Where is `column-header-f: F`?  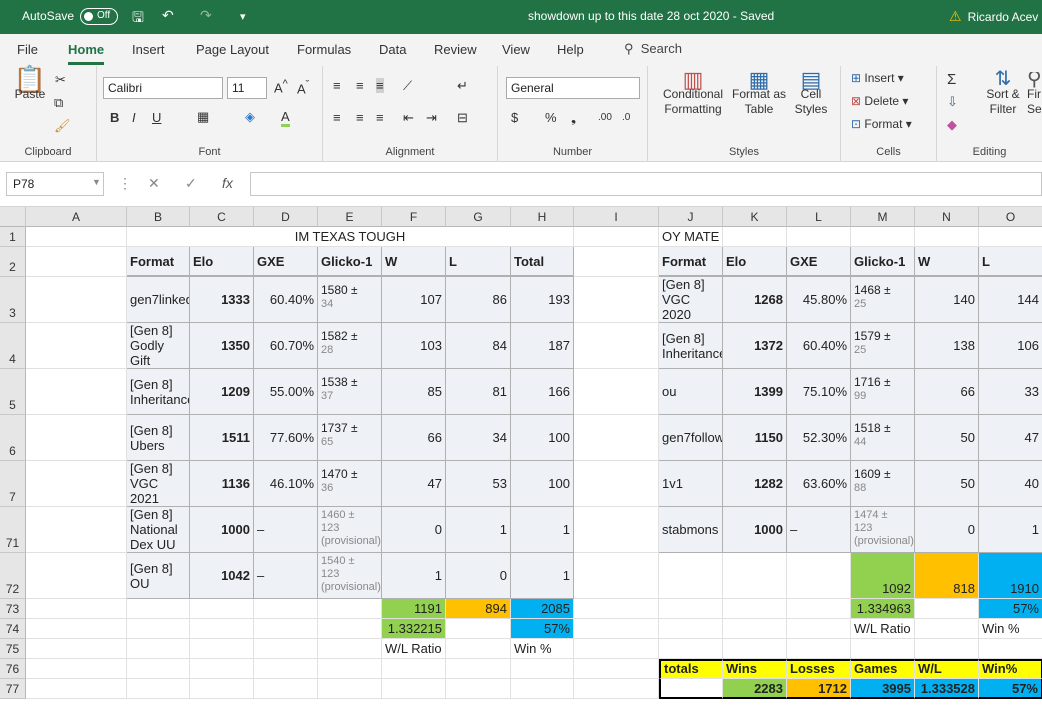 column-header-f: F is located at coordinates (414, 217).